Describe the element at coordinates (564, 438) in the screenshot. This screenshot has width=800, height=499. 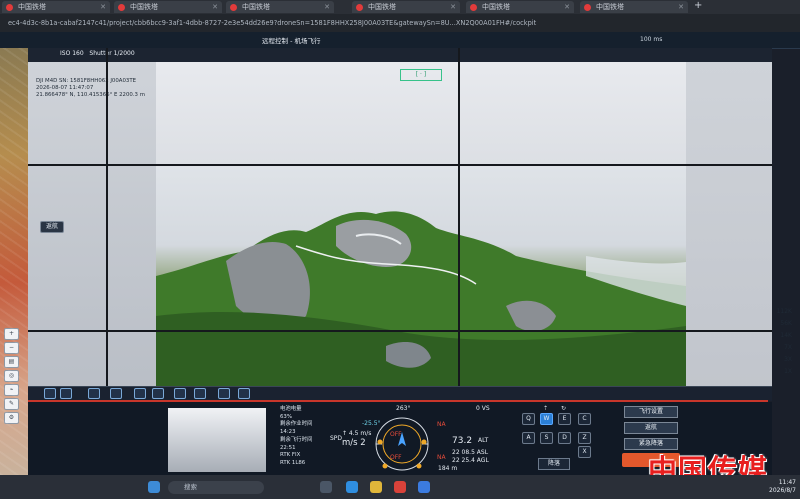
I see `key-d: D` at that location.